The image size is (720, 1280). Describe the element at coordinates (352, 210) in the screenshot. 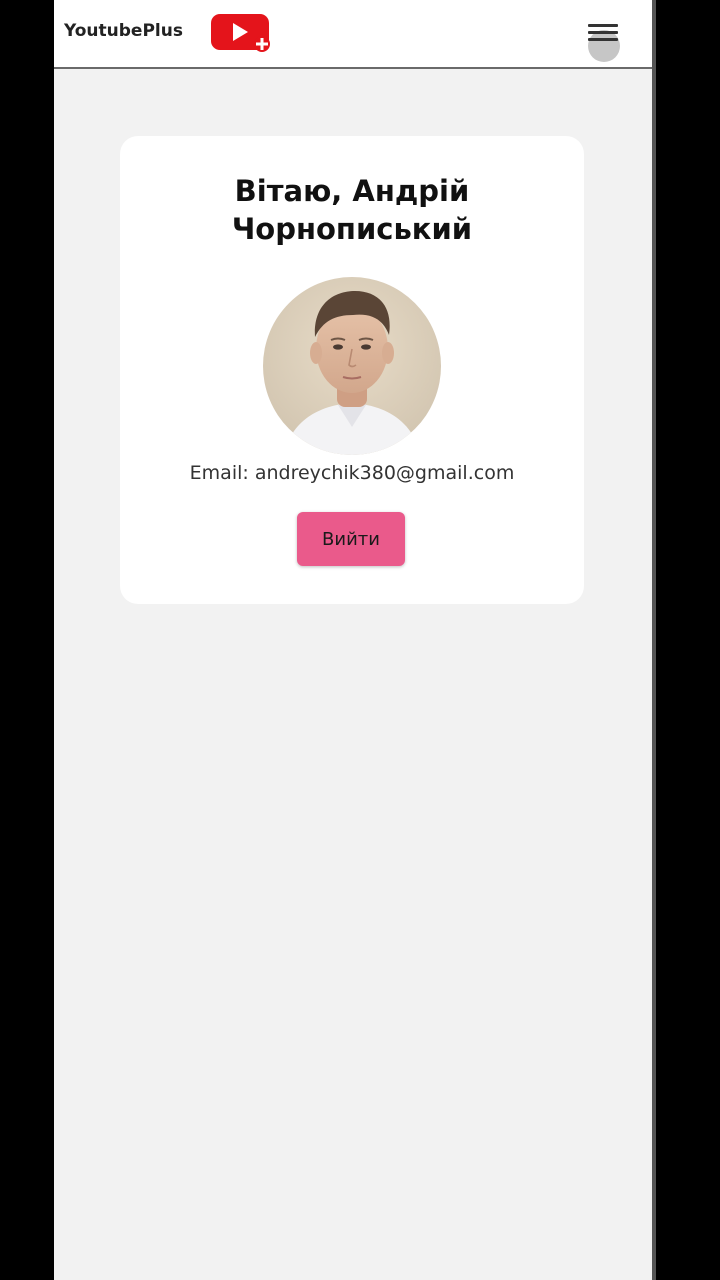

I see `greeting-title: Вітаю, Андрій Чорнописький` at that location.